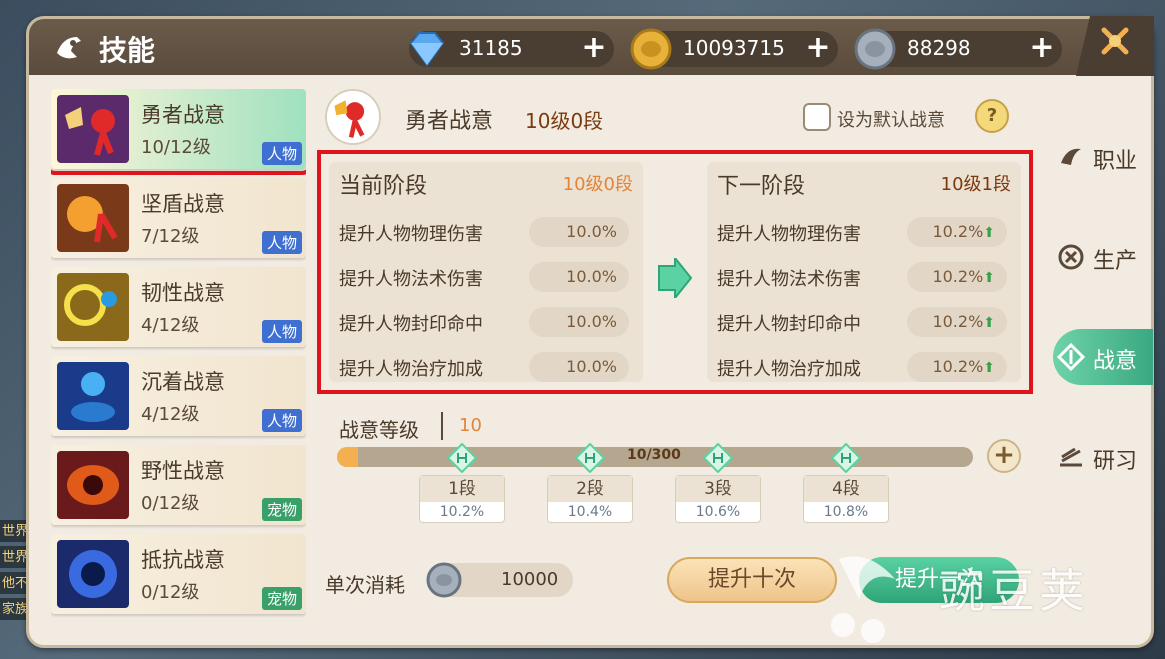  What do you see at coordinates (93, 129) in the screenshot?
I see `brave-spirit-icon` at bounding box center [93, 129].